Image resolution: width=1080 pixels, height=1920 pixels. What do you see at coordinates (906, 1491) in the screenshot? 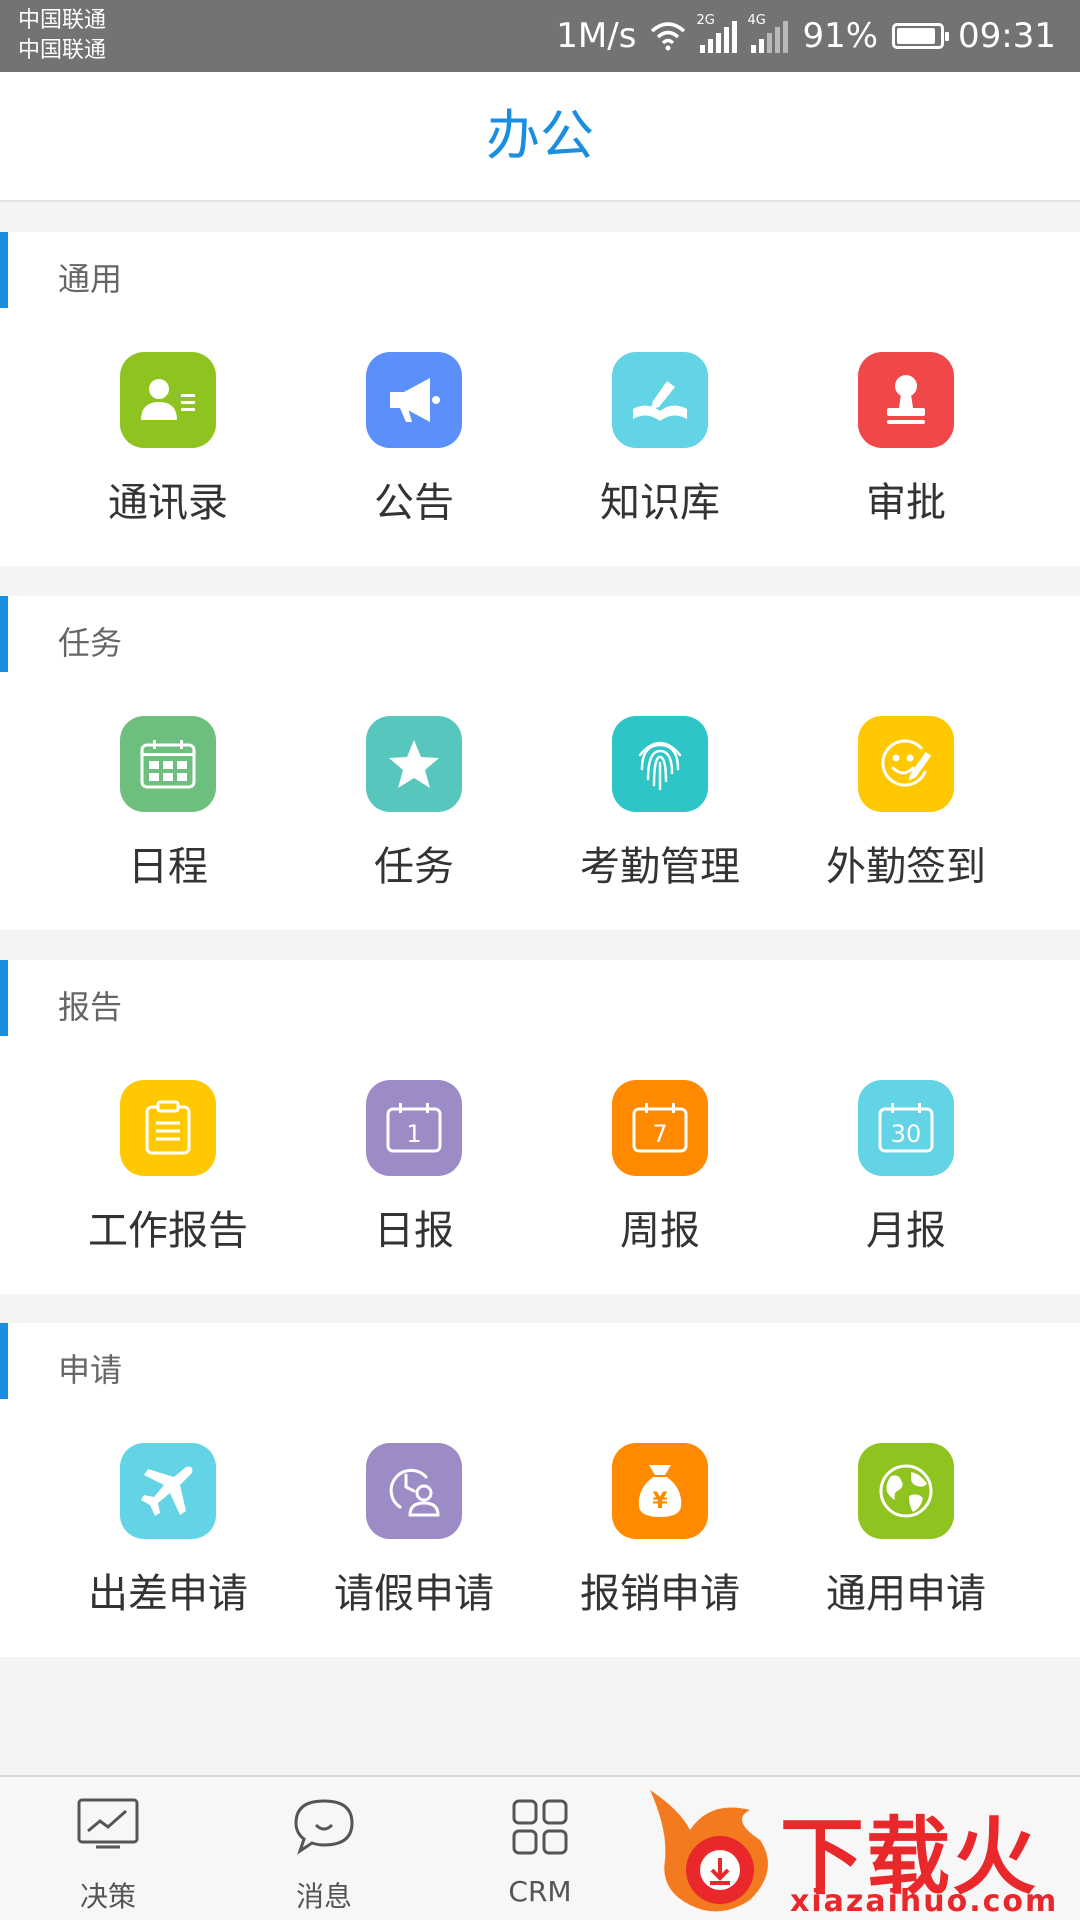
I see `globe-icon` at bounding box center [906, 1491].